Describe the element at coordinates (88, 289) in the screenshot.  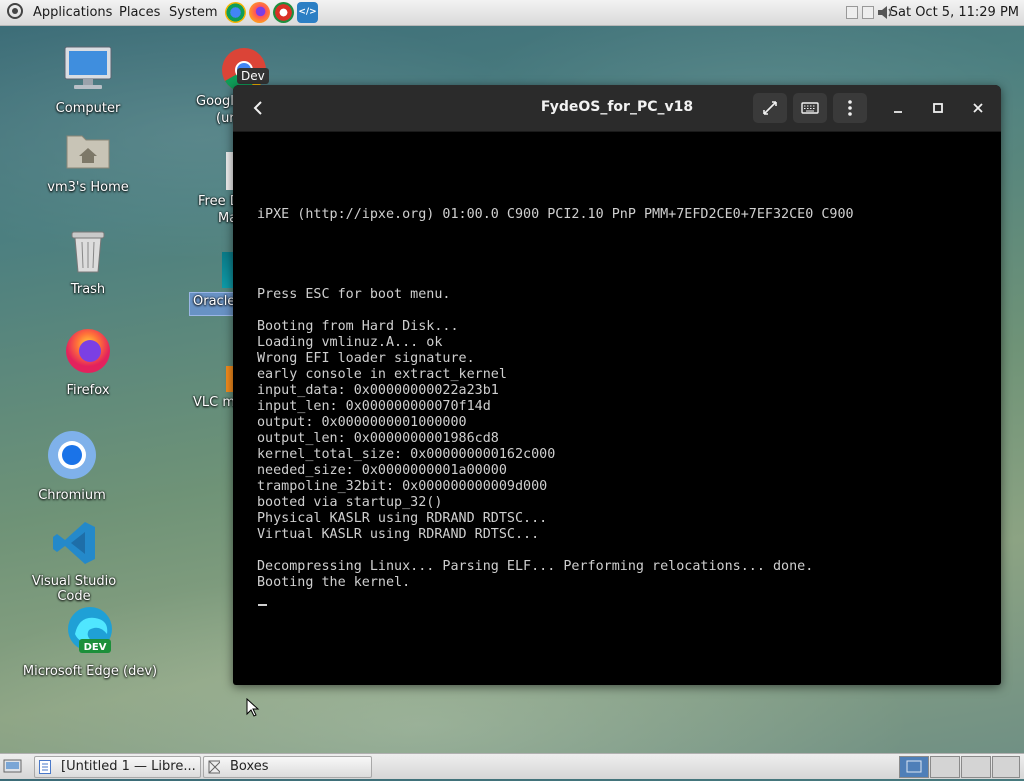
I see `desktop-icon-label: Trash` at that location.